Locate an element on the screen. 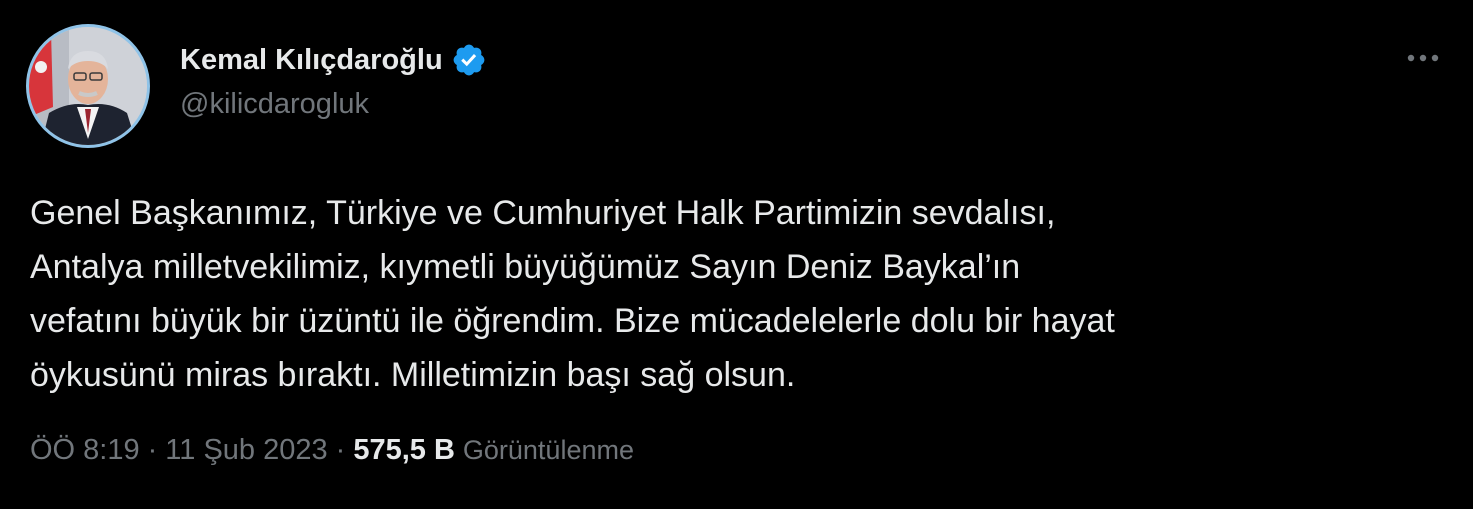  author-handle: @kilicdarogluk is located at coordinates (274, 104).